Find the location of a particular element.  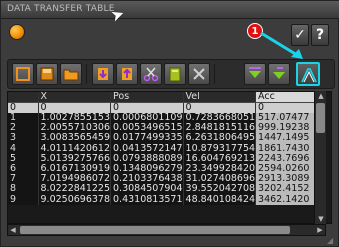

table-cell: 2.0055710306 is located at coordinates (75, 128).